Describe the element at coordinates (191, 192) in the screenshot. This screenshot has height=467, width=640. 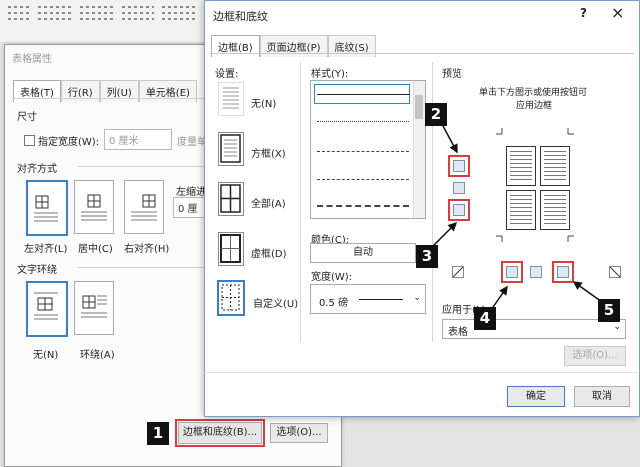
I see `indent-label: 左缩进` at that location.